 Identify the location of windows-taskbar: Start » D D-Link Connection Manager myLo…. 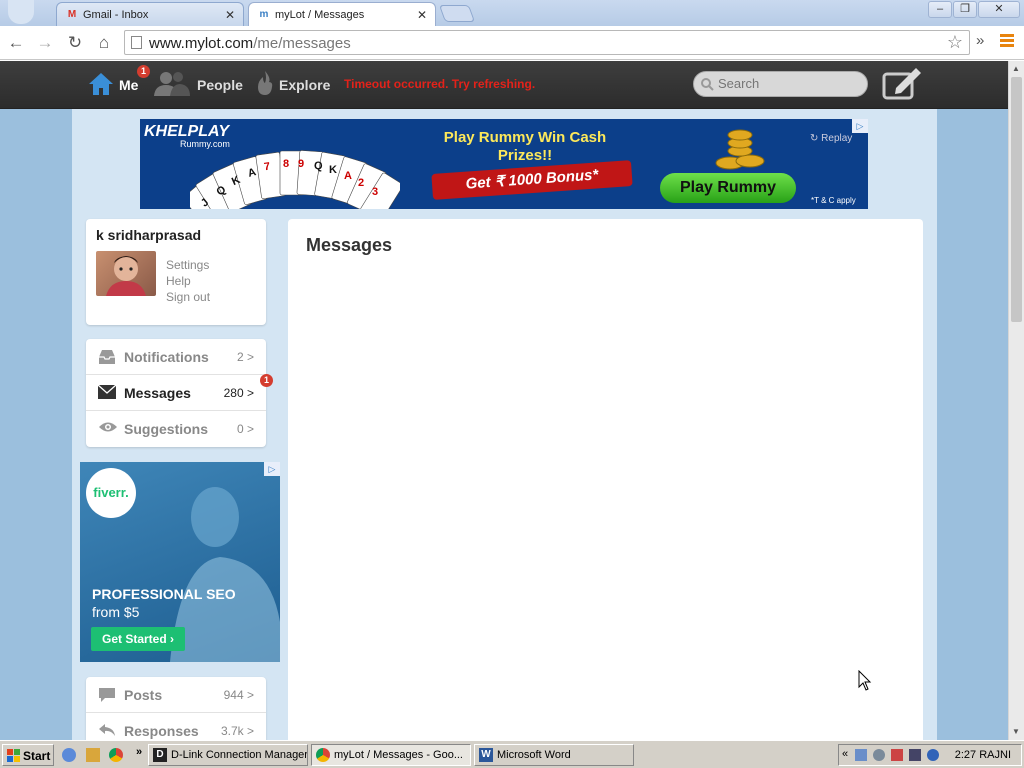
(512, 754).